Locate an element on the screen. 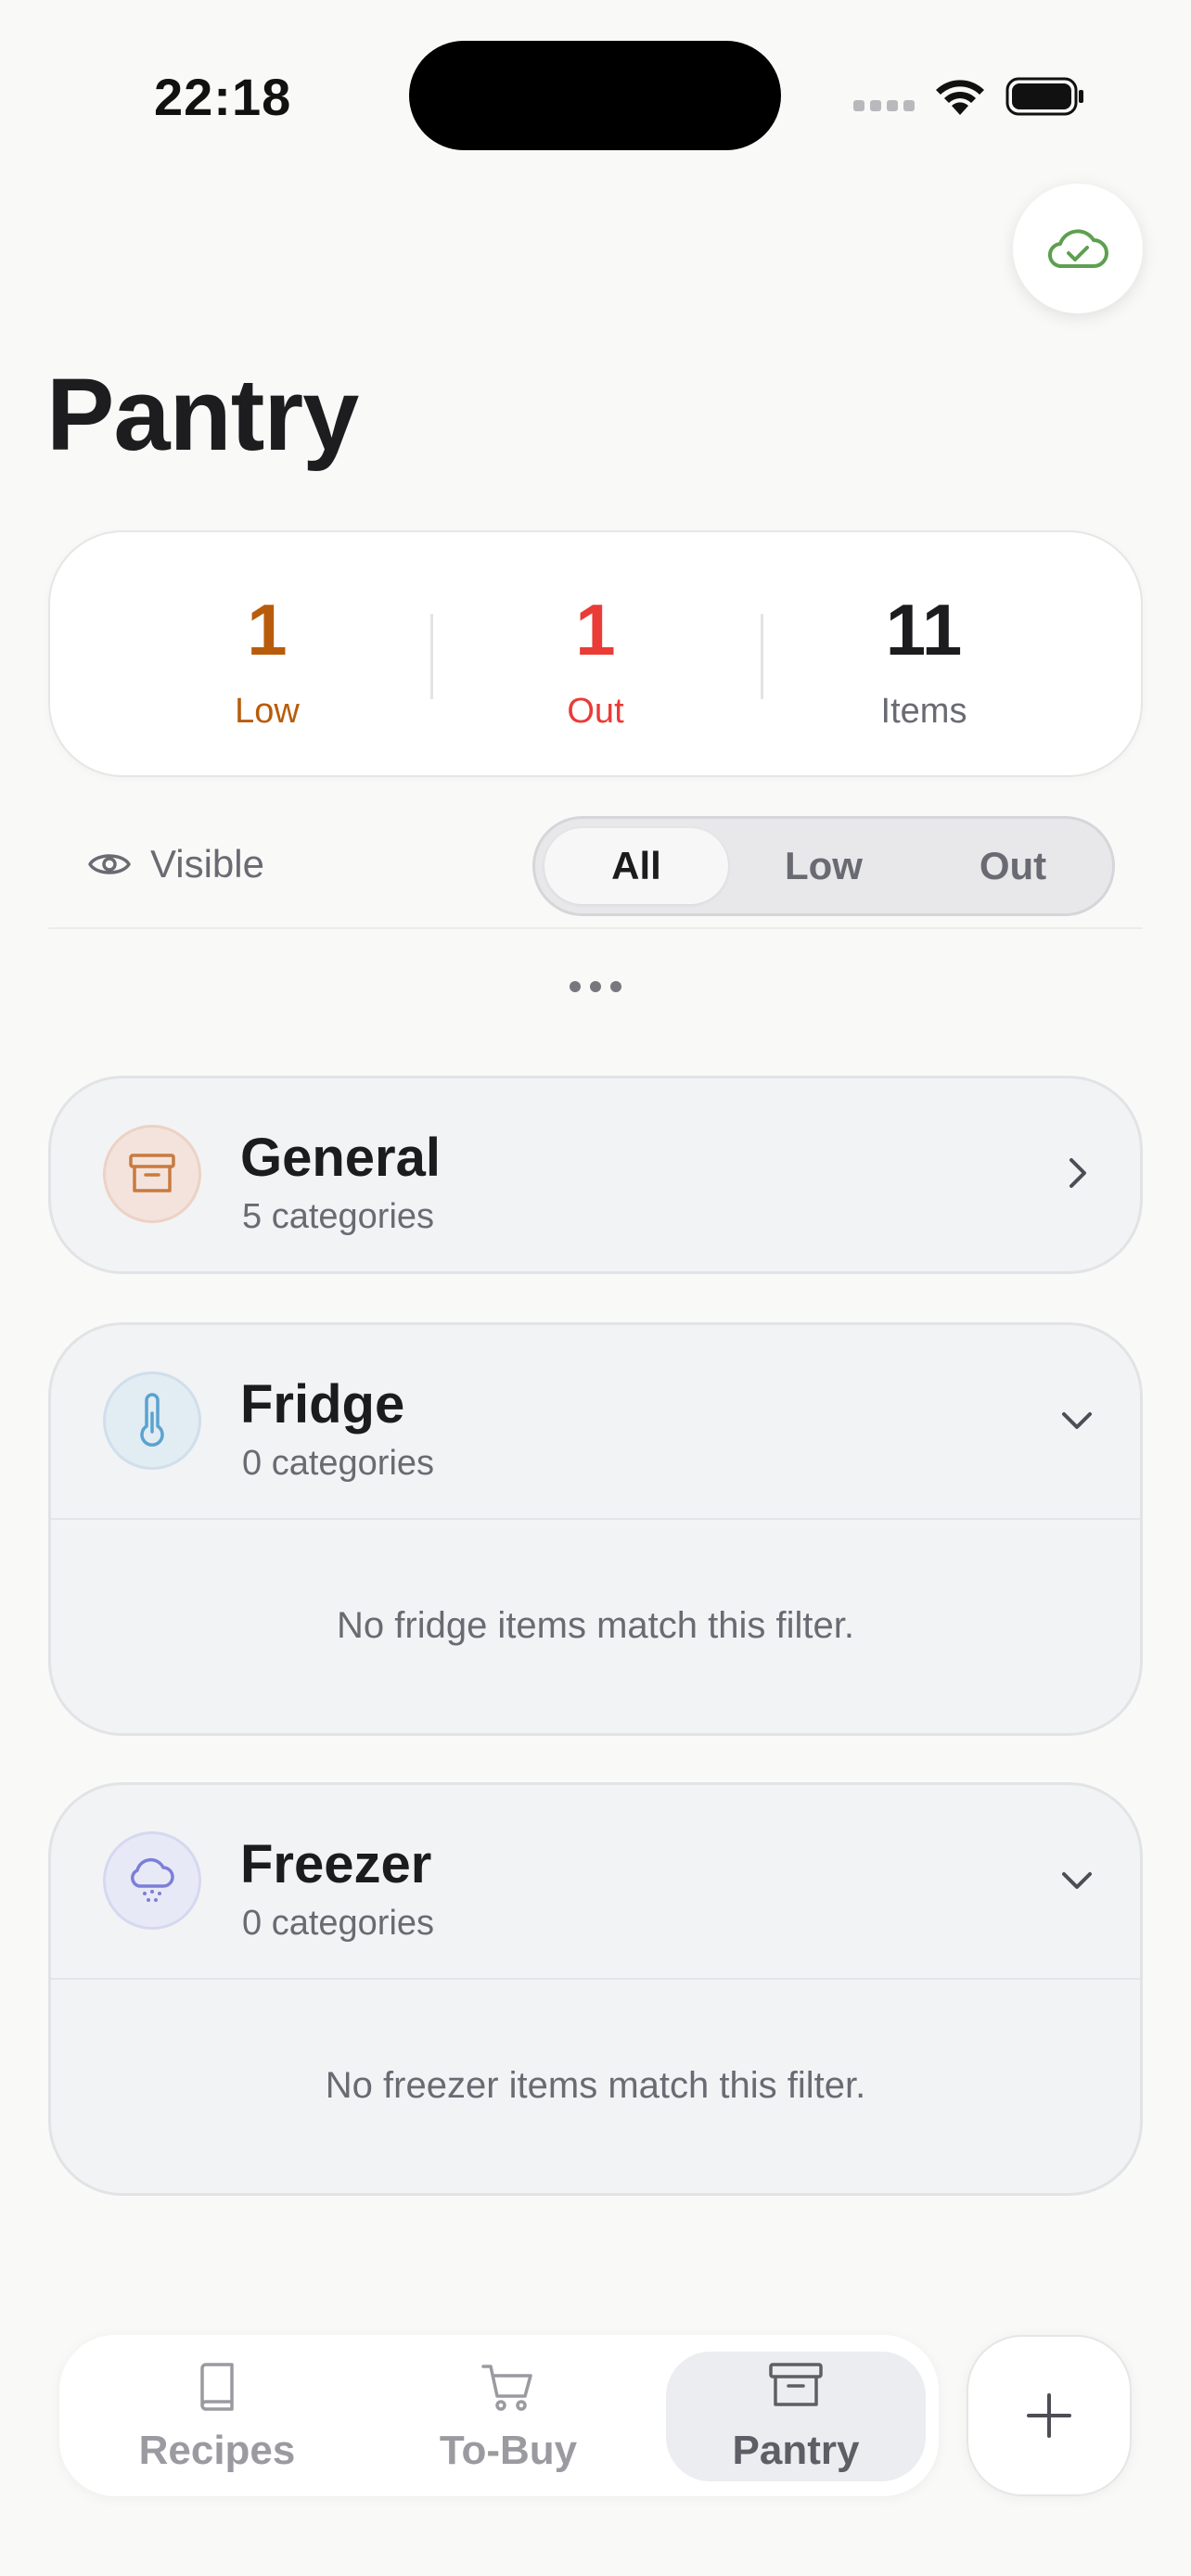  cellular-signal-icon is located at coordinates (884, 105).